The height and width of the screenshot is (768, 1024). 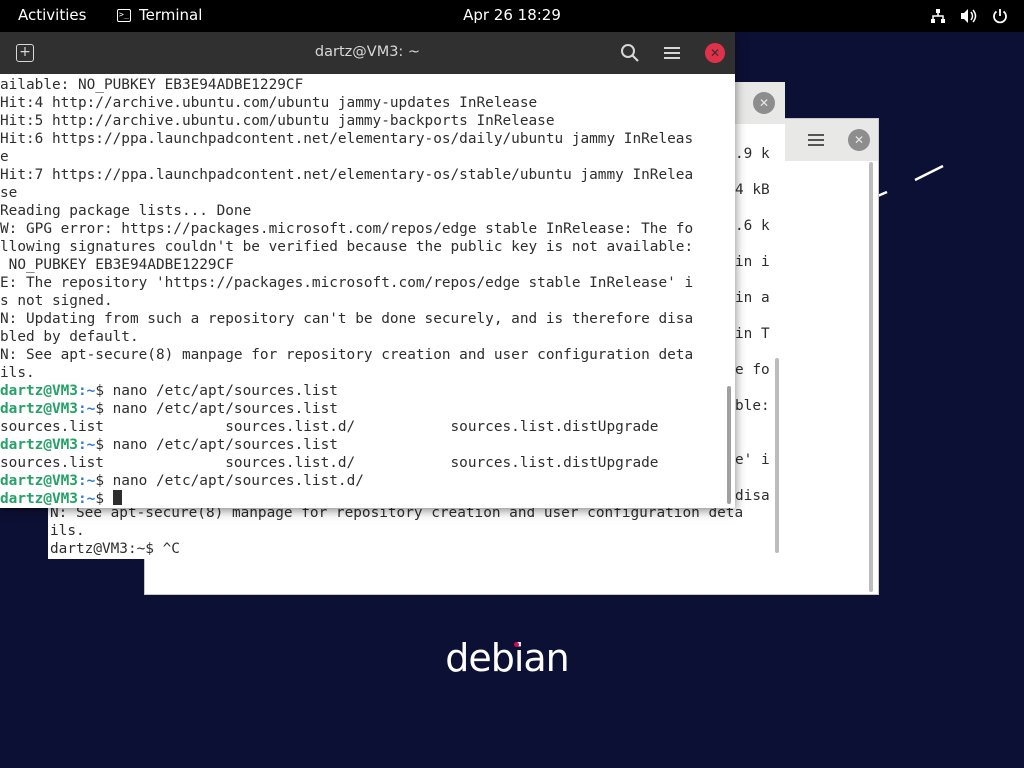 I want to click on text-cursor, so click(x=117, y=497).